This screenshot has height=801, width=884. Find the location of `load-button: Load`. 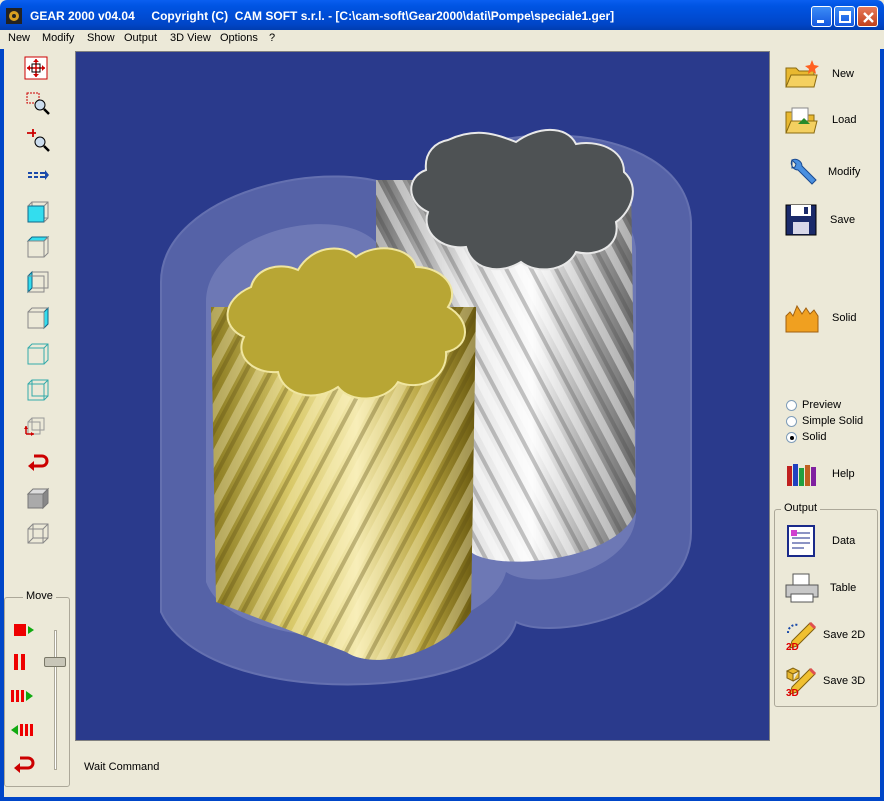

load-button: Load is located at coordinates (829, 121).